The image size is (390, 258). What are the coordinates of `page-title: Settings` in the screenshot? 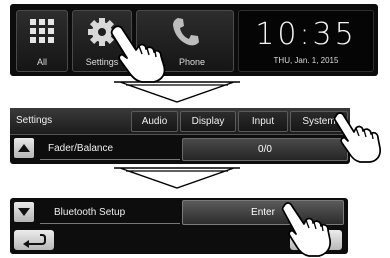 It's located at (34, 120).